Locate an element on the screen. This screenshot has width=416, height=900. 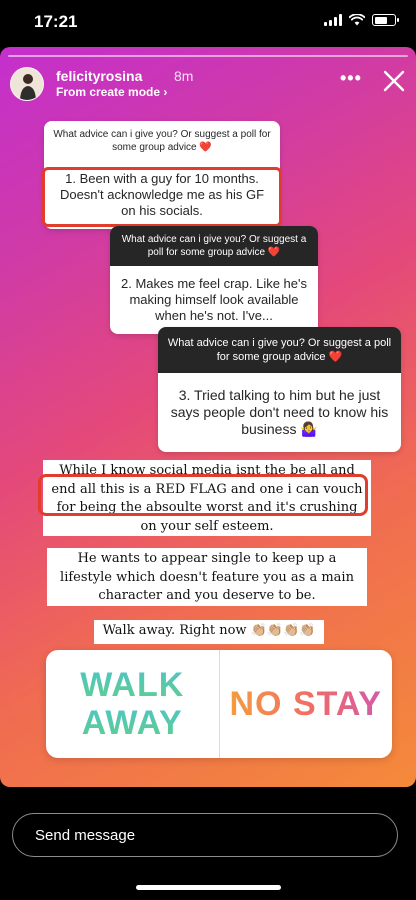
poll-sticker: WALK AWAY NO STAY is located at coordinates (219, 704).